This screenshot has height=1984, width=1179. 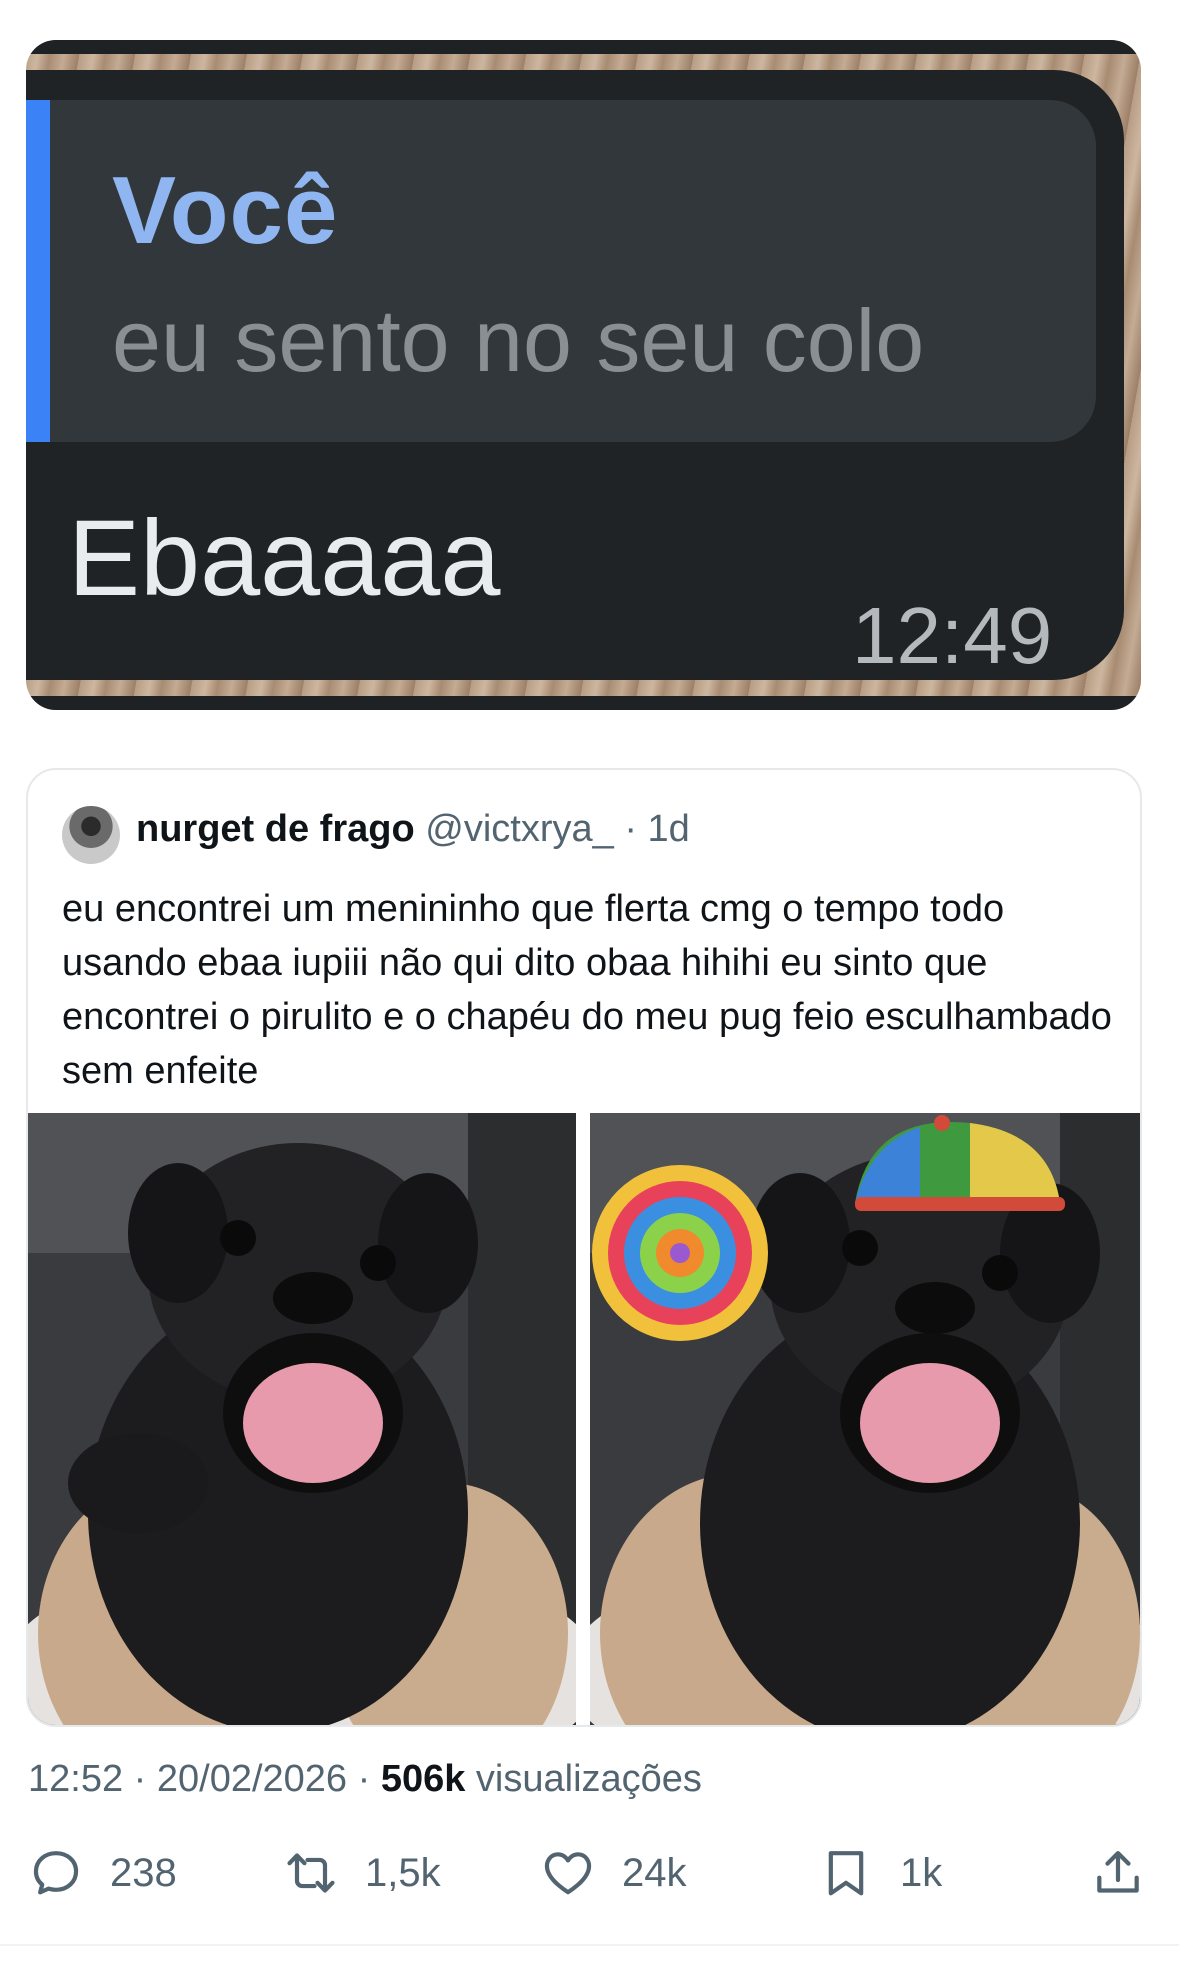 I want to click on like-count: 24k, so click(x=654, y=1872).